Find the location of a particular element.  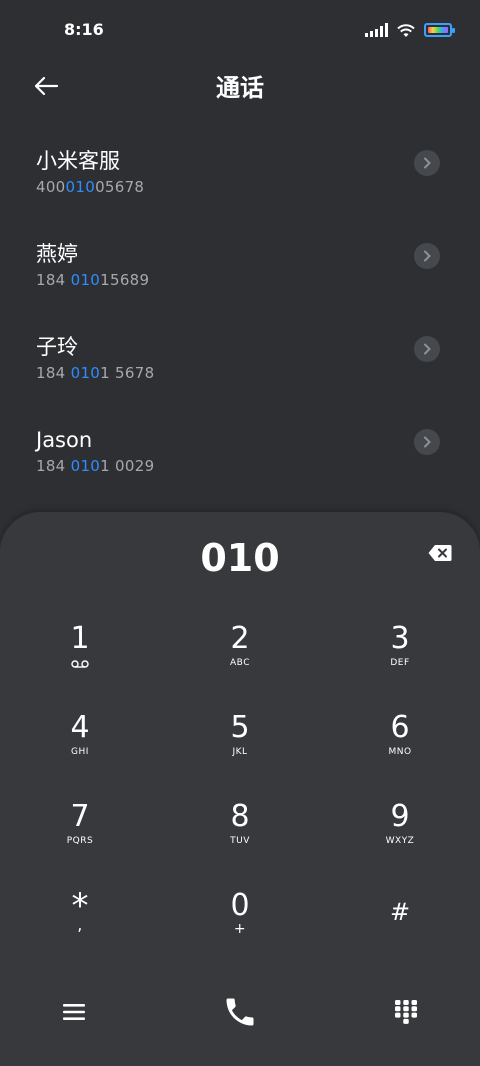

contact-item: 燕婷 184 01015689 is located at coordinates (240, 269).